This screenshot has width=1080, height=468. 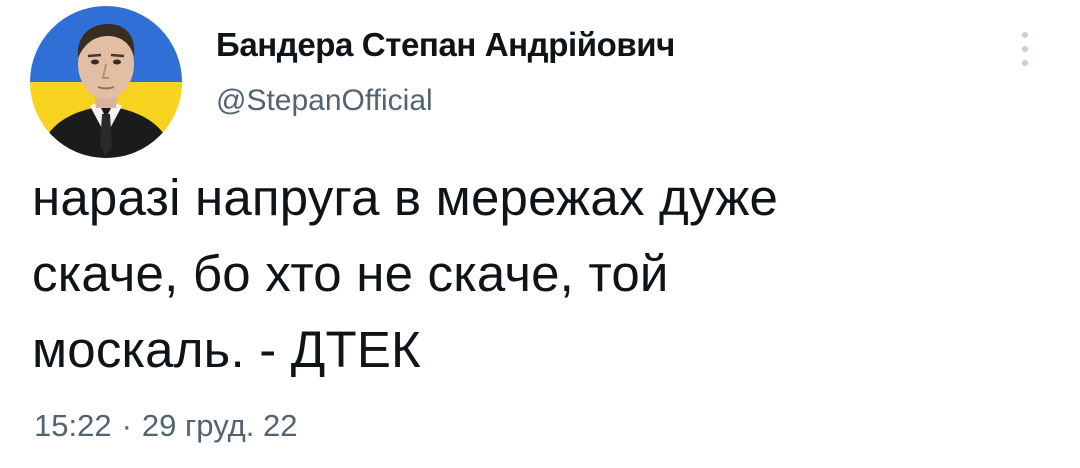 I want to click on more-options-button, so click(x=1025, y=49).